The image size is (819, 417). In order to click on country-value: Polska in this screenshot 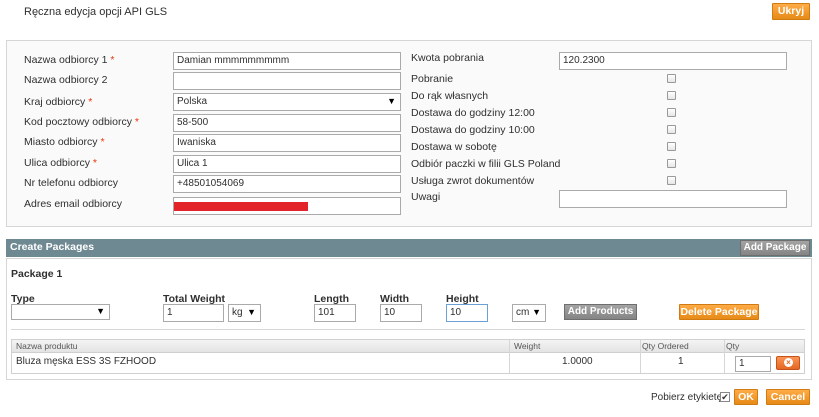, I will do `click(192, 101)`.